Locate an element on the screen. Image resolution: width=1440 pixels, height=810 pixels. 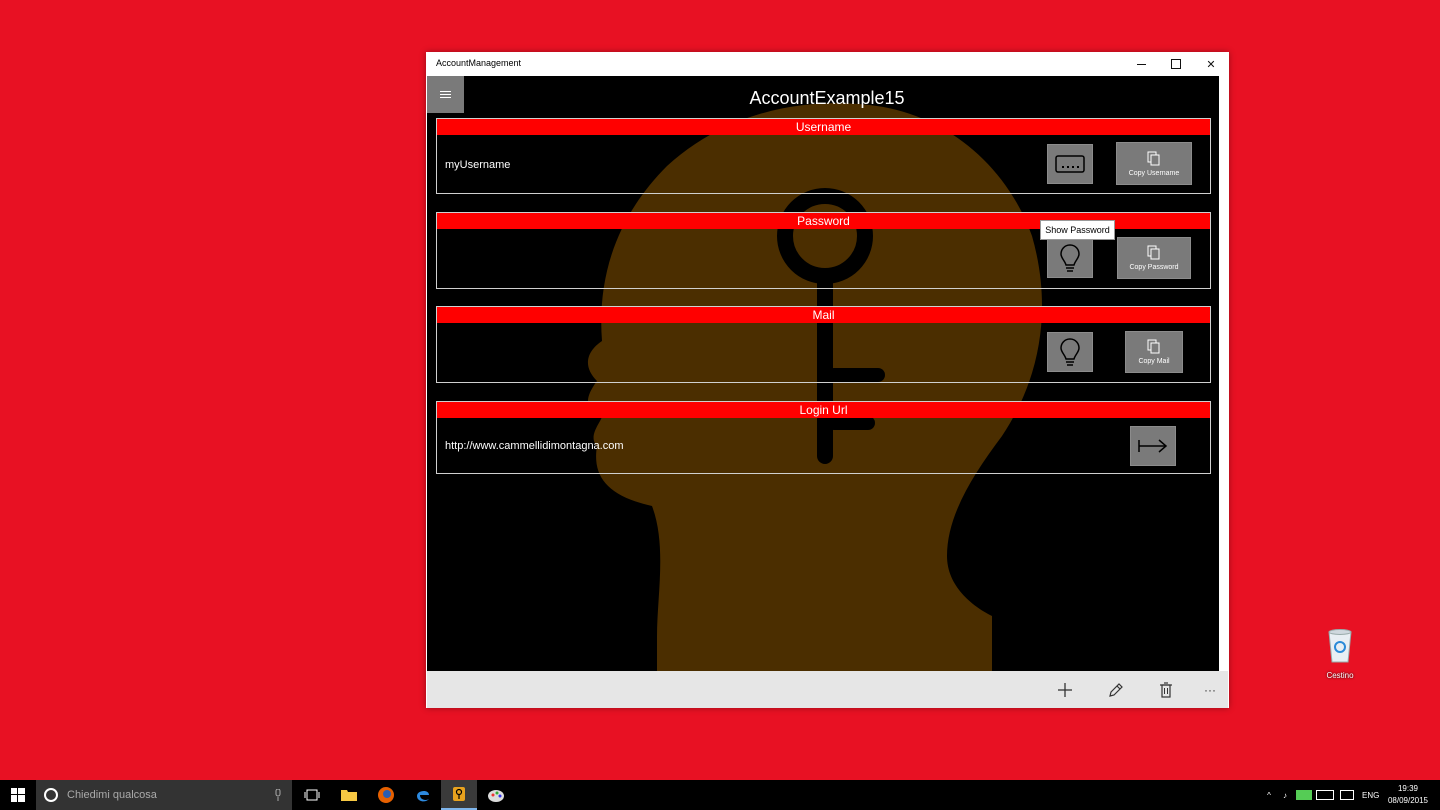
page-title: AccountExample15 is located at coordinates (827, 98).